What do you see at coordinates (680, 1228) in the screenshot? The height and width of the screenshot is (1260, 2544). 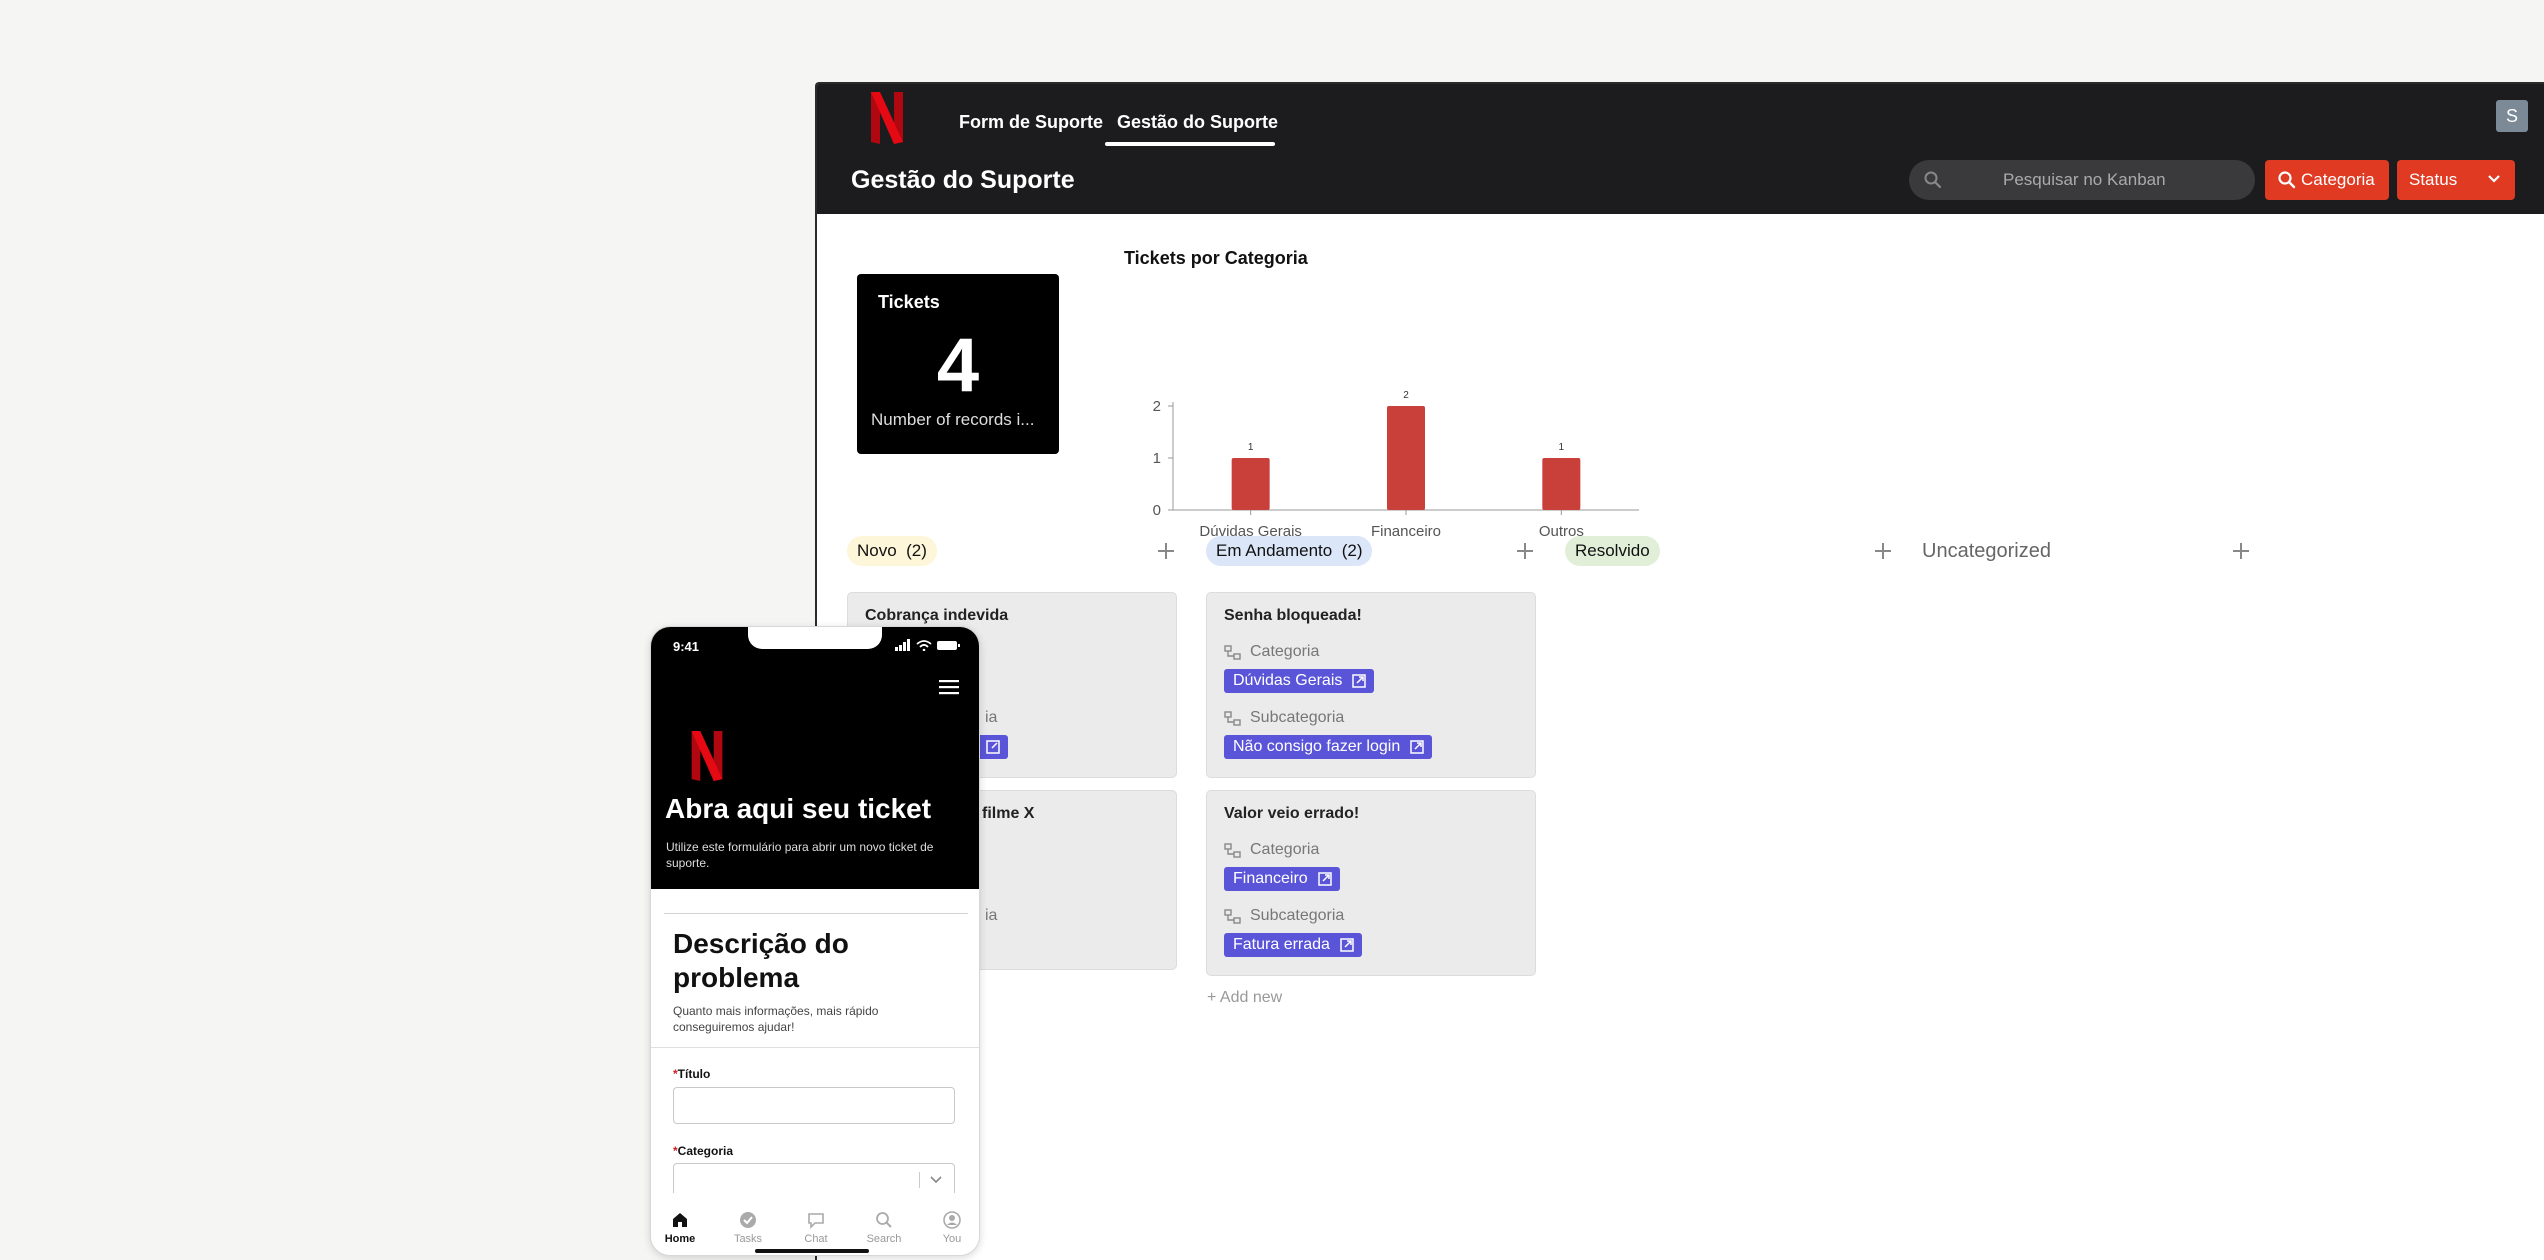 I see `nav-home: Home` at bounding box center [680, 1228].